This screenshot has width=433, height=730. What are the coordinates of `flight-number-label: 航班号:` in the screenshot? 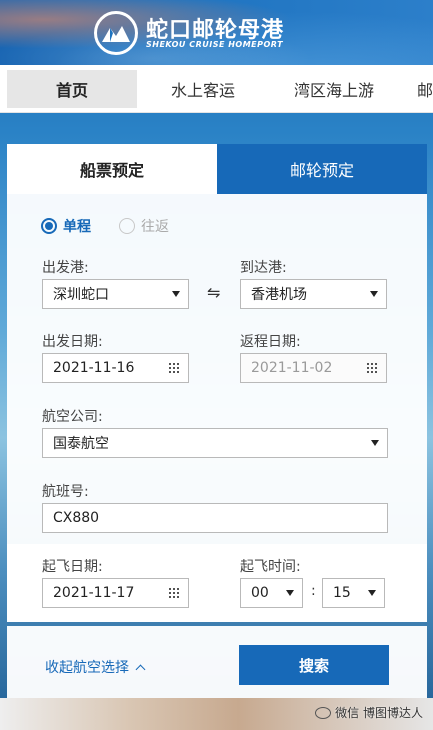 It's located at (65, 492).